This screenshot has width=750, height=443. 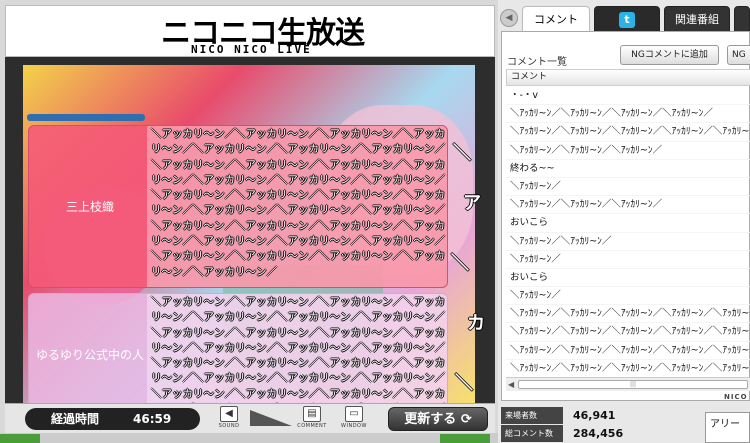 I want to click on volume-level, so click(x=271, y=418).